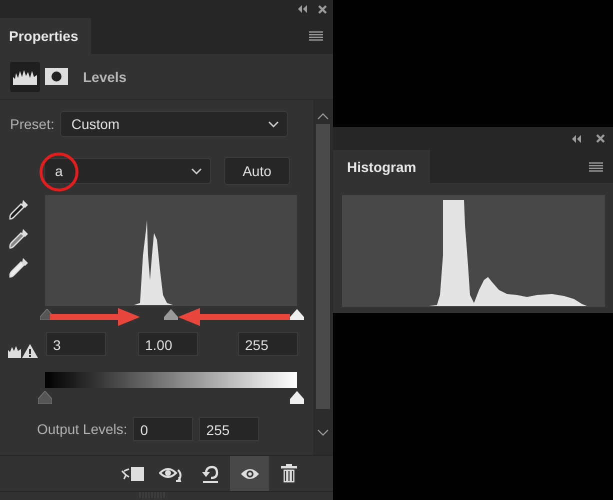 Image resolution: width=613 pixels, height=500 pixels. I want to click on mask-icon, so click(56, 76).